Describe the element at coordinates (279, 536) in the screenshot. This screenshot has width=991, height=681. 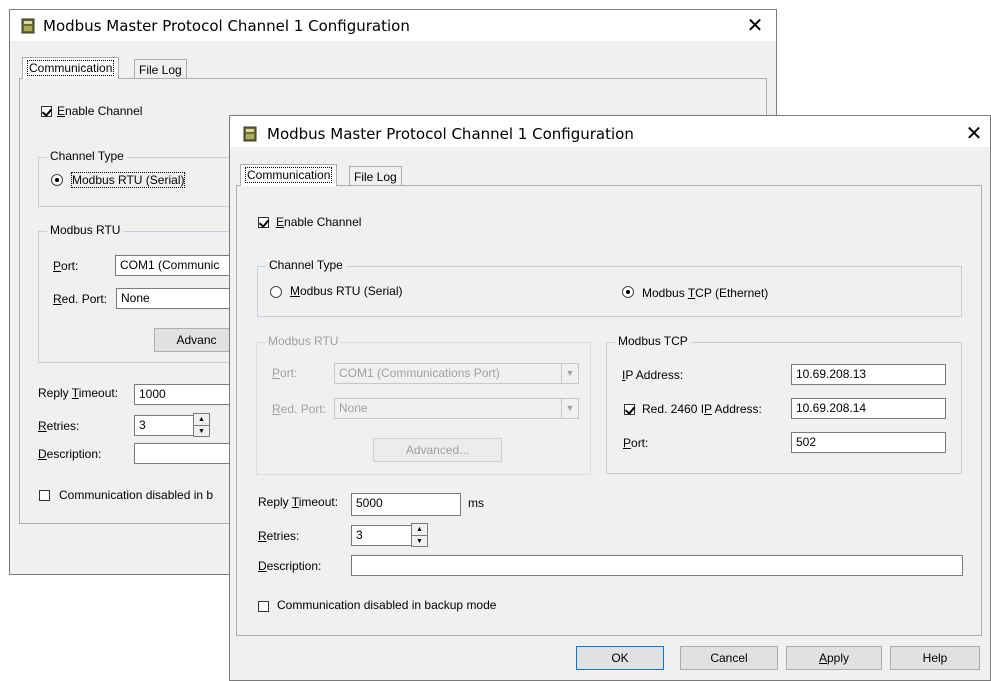
I see `front-retries-label: Retries:` at that location.